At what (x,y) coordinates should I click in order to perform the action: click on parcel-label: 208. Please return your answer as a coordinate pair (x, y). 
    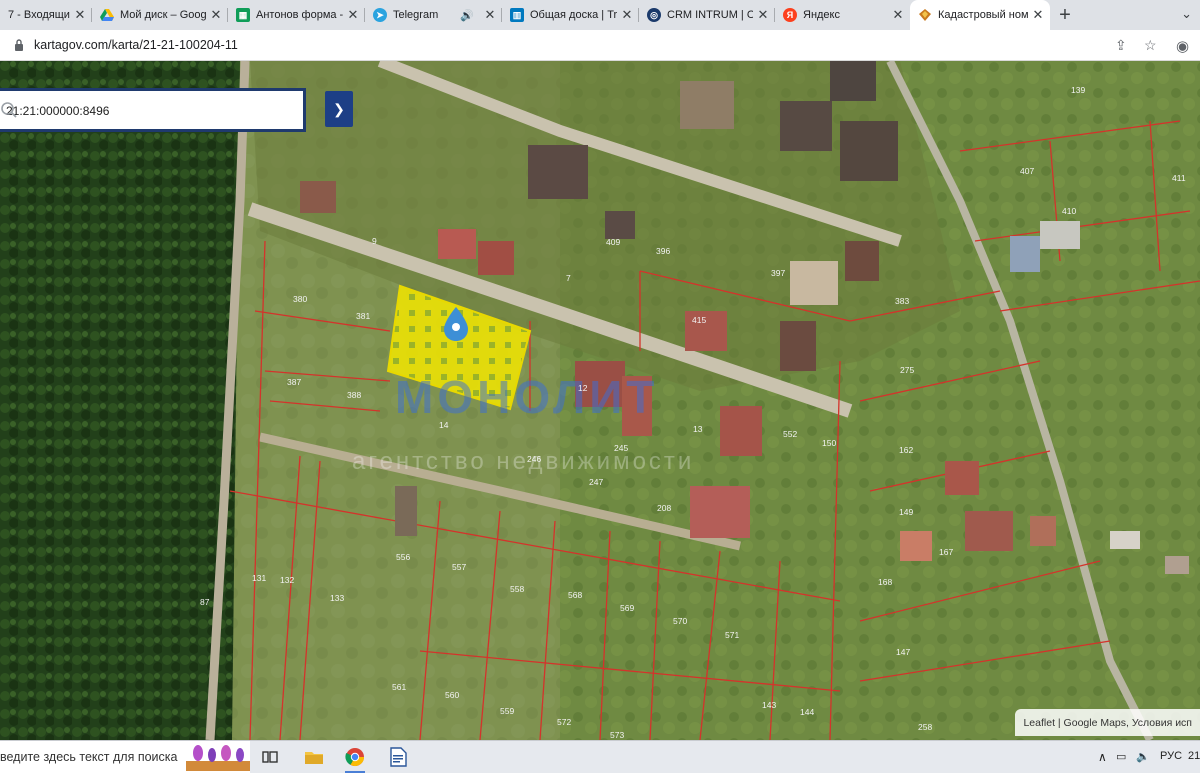
    Looking at the image, I should click on (664, 508).